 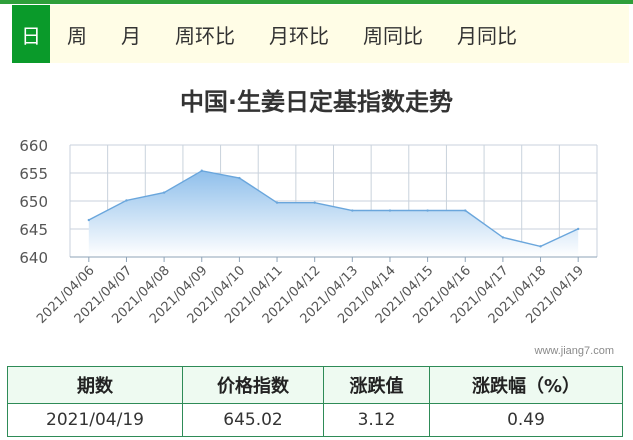 What do you see at coordinates (95, 420) in the screenshot?
I see `cell-period: 2021/04/19` at bounding box center [95, 420].